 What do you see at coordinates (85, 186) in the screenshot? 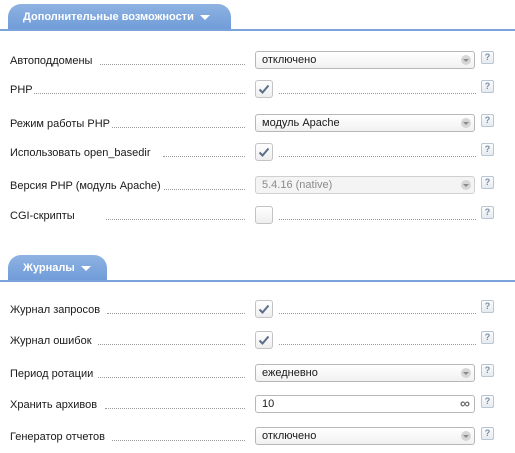
I see `php-version-label: Версия PHP (модуль Apache)` at bounding box center [85, 186].